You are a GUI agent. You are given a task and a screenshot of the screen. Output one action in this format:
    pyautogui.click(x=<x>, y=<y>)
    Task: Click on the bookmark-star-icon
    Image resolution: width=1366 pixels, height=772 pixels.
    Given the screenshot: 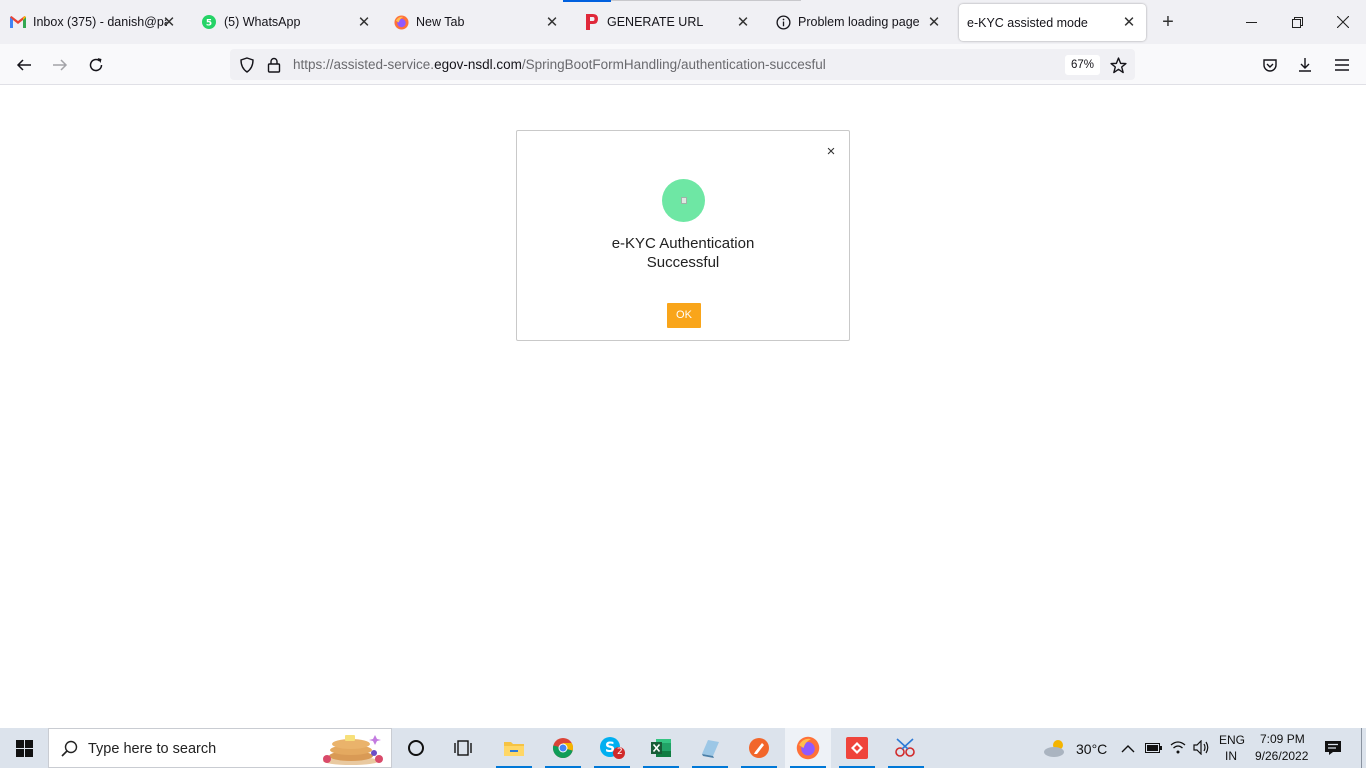 What is the action you would take?
    pyautogui.click(x=1118, y=65)
    